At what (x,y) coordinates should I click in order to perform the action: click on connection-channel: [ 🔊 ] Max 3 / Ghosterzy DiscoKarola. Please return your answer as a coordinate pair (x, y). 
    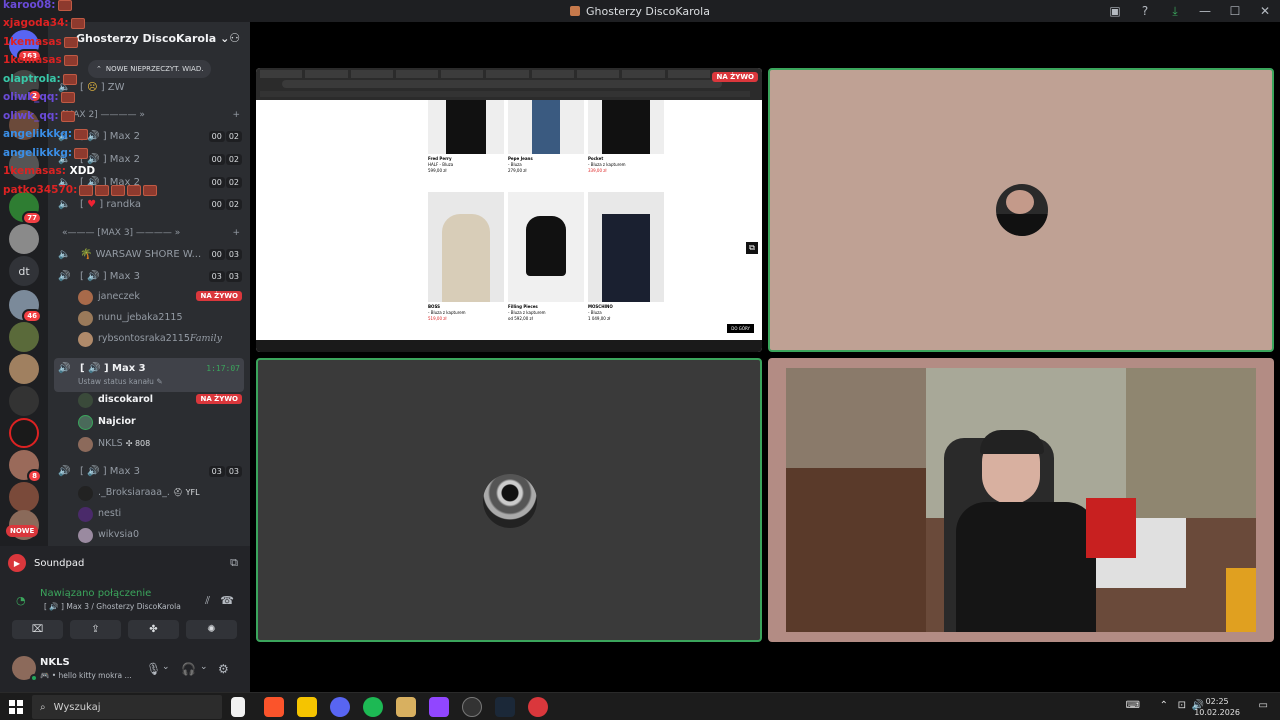
    Looking at the image, I should click on (112, 606).